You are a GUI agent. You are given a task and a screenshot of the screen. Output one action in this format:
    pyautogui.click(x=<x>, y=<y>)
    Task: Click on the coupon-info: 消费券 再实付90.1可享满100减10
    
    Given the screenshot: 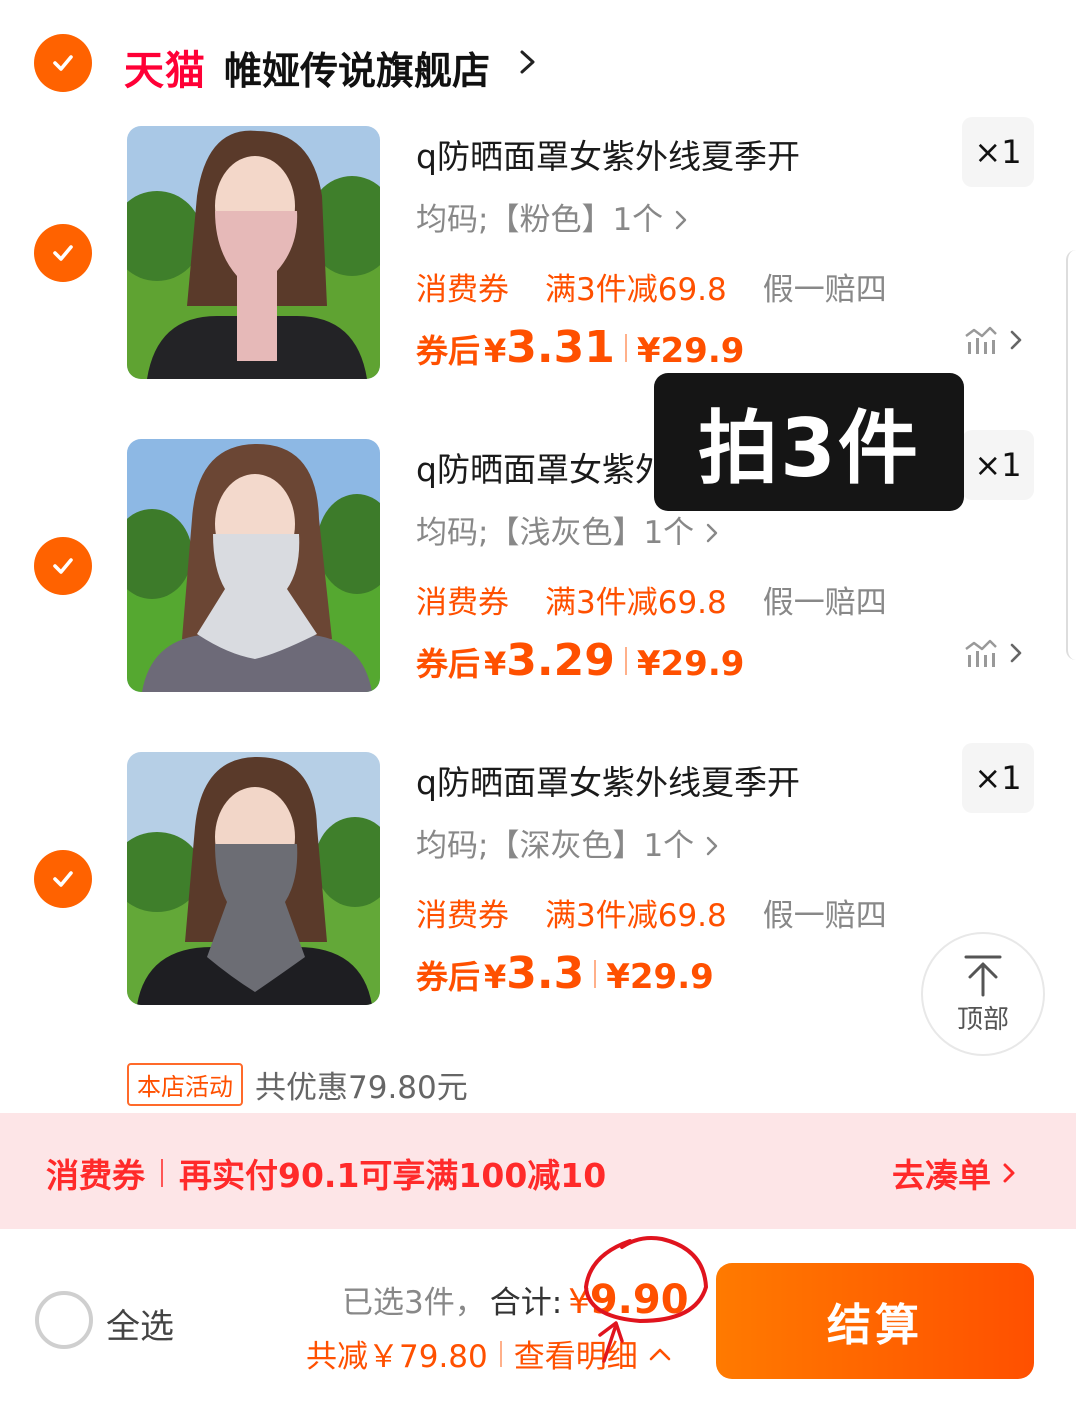 What is the action you would take?
    pyautogui.click(x=326, y=1173)
    